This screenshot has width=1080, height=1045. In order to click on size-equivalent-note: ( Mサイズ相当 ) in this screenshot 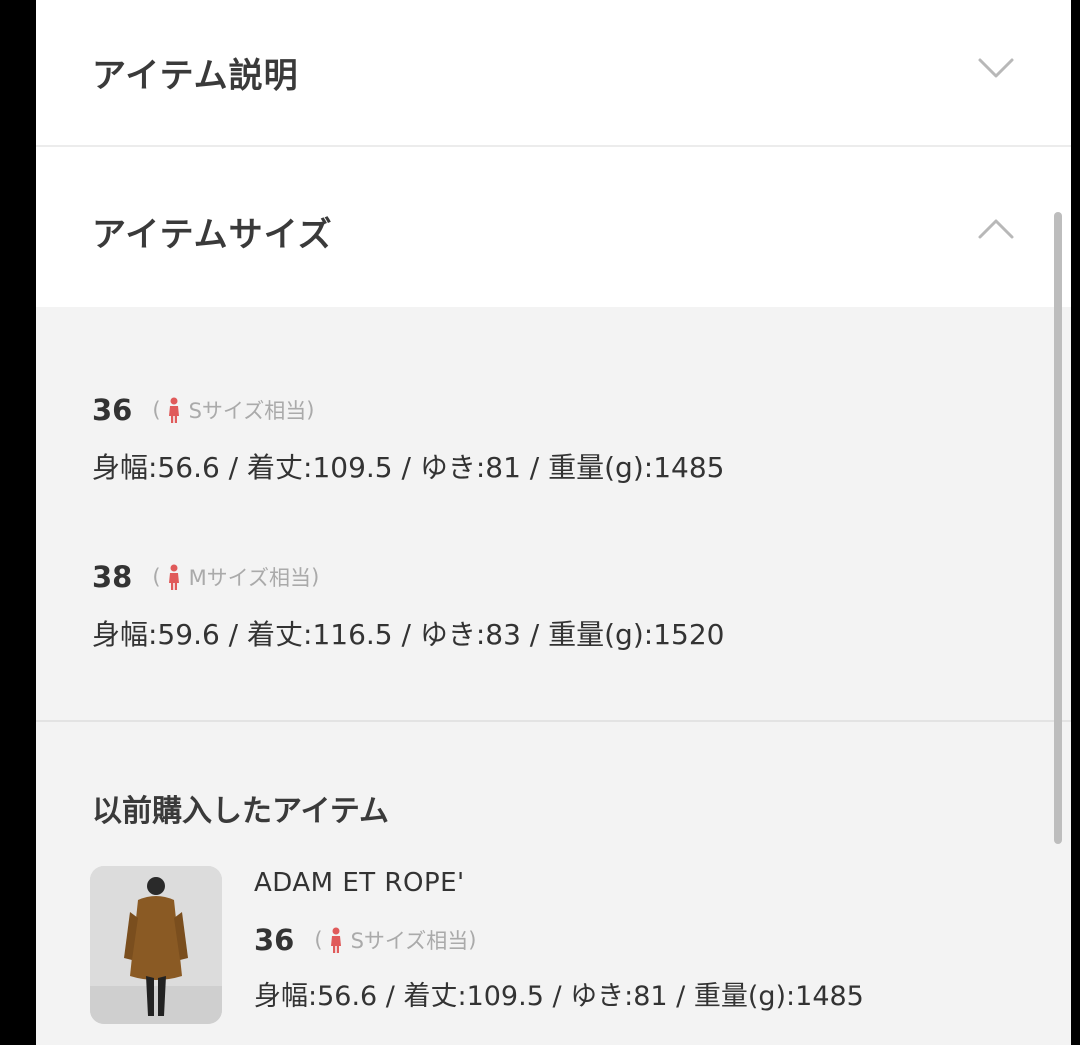, I will do `click(235, 577)`.